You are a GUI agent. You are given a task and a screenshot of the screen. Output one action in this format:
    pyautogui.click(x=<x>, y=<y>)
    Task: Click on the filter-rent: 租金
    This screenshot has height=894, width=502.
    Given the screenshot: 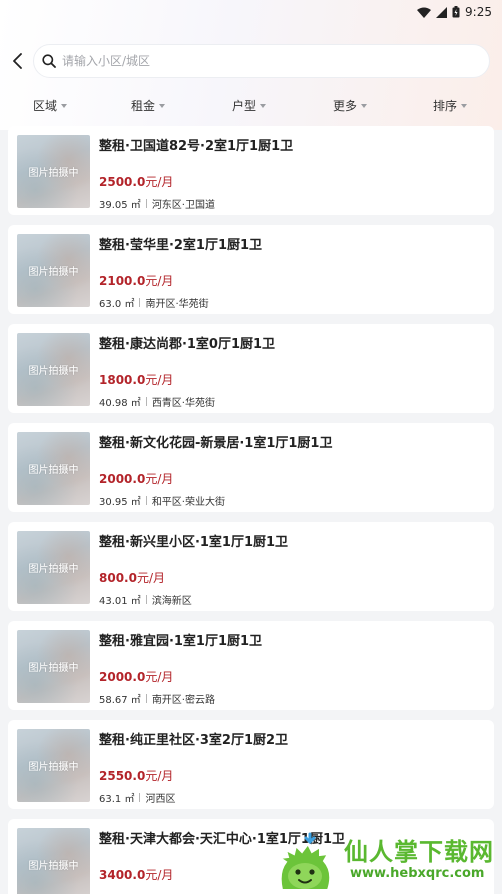 What is the action you would take?
    pyautogui.click(x=148, y=105)
    